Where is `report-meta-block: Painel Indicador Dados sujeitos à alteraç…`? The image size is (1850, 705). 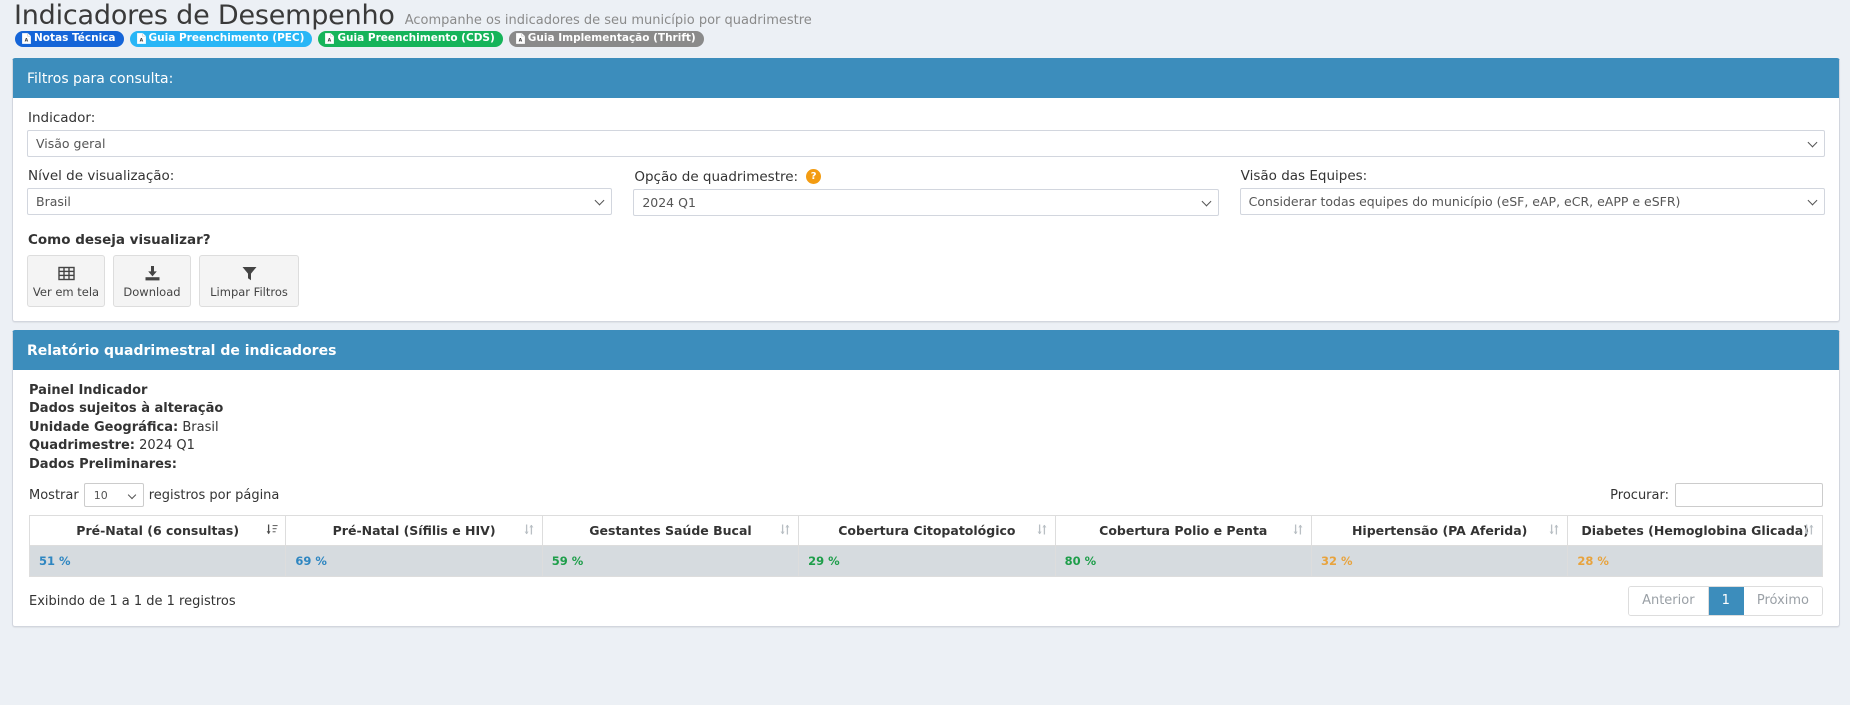 report-meta-block: Painel Indicador Dados sujeitos à alteraç… is located at coordinates (926, 428).